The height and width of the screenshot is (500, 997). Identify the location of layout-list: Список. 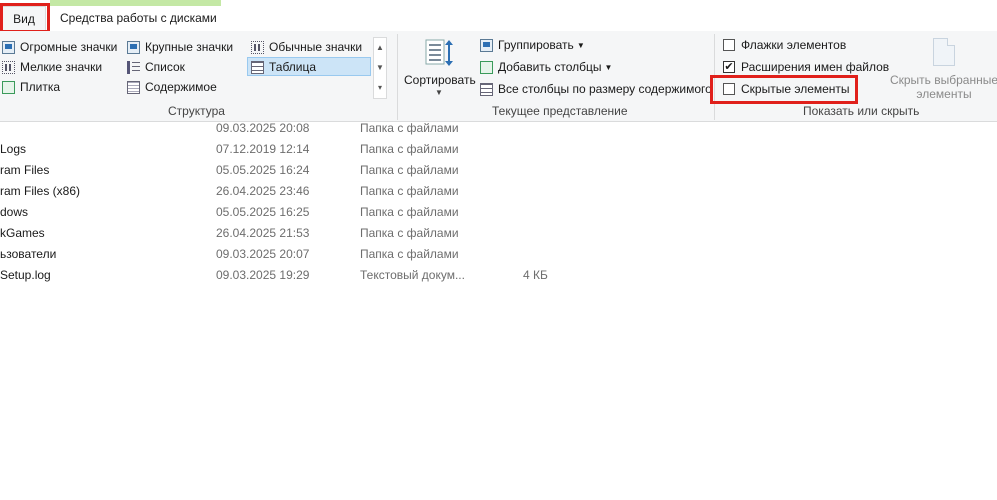
(156, 67).